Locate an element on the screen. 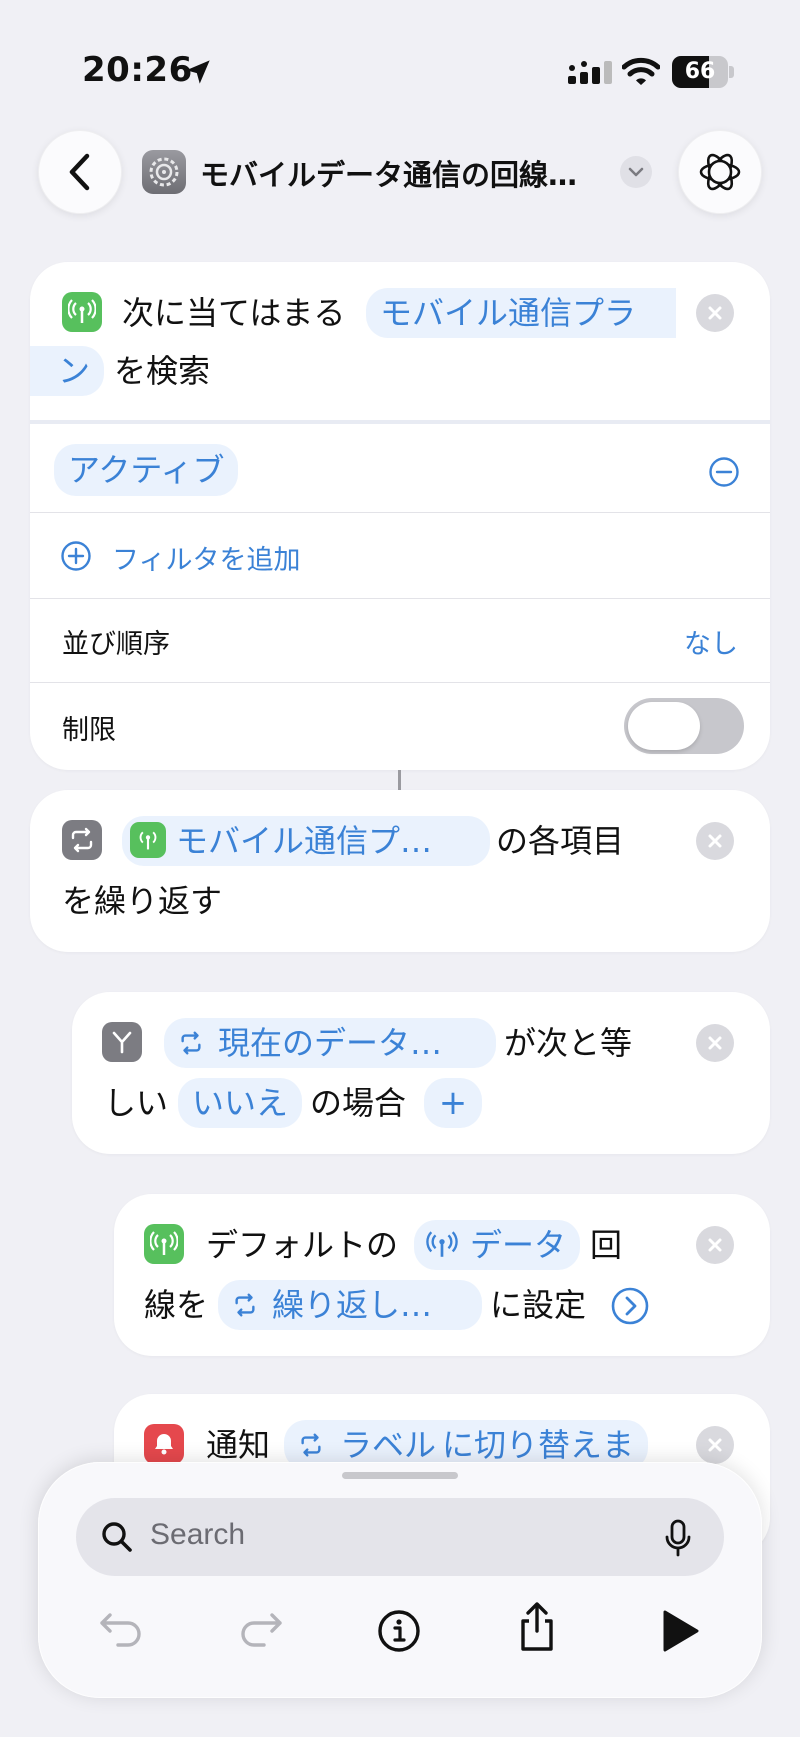 The image size is (800, 1737). search-placeholder: Search is located at coordinates (198, 1534).